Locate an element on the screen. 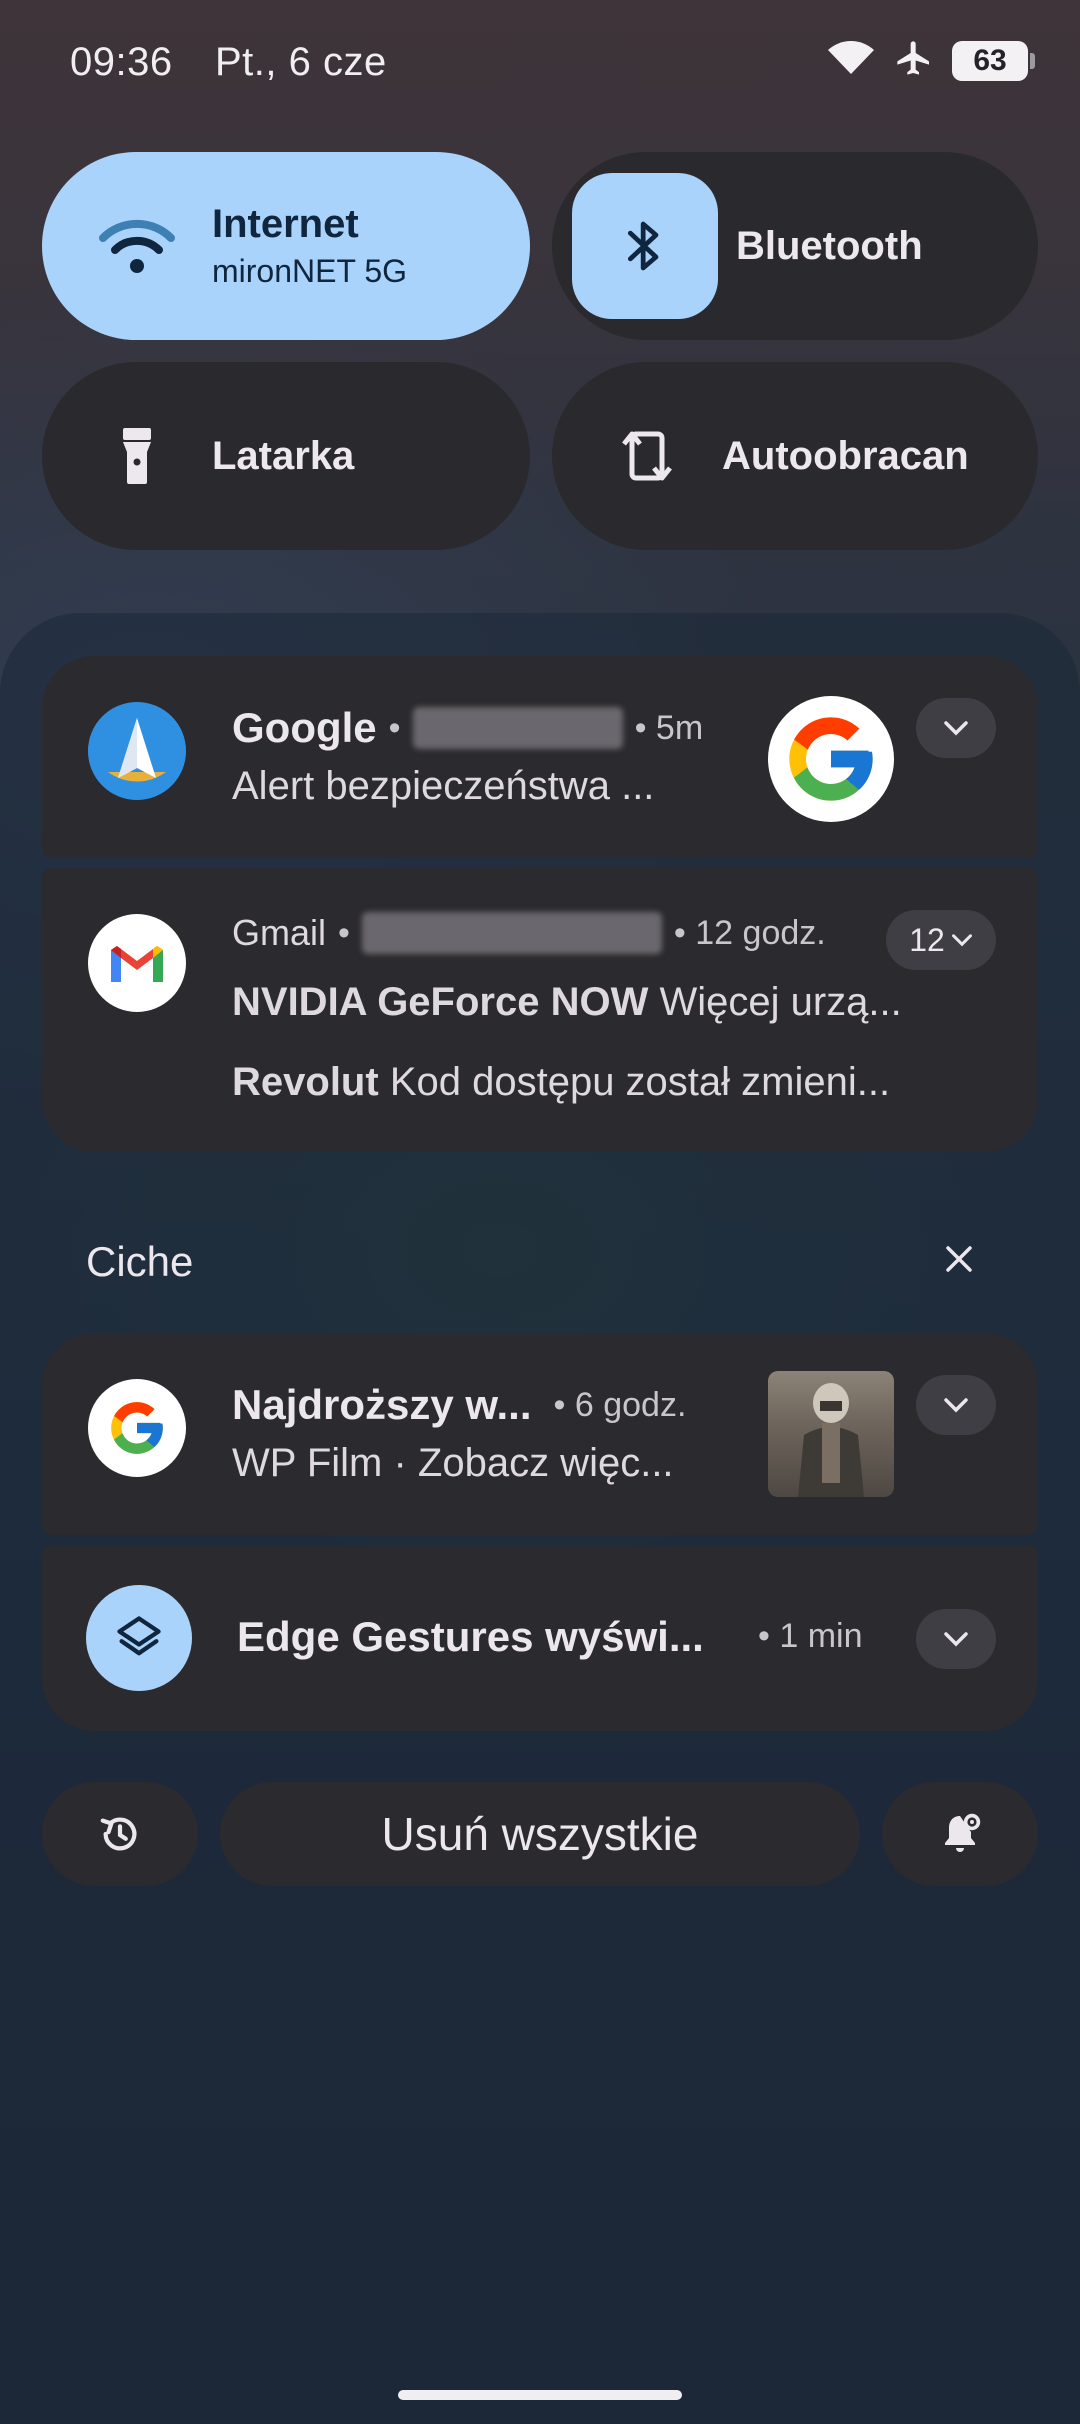 The image size is (1080, 2424). tile-bluetooth-title: Bluetooth is located at coordinates (829, 245).